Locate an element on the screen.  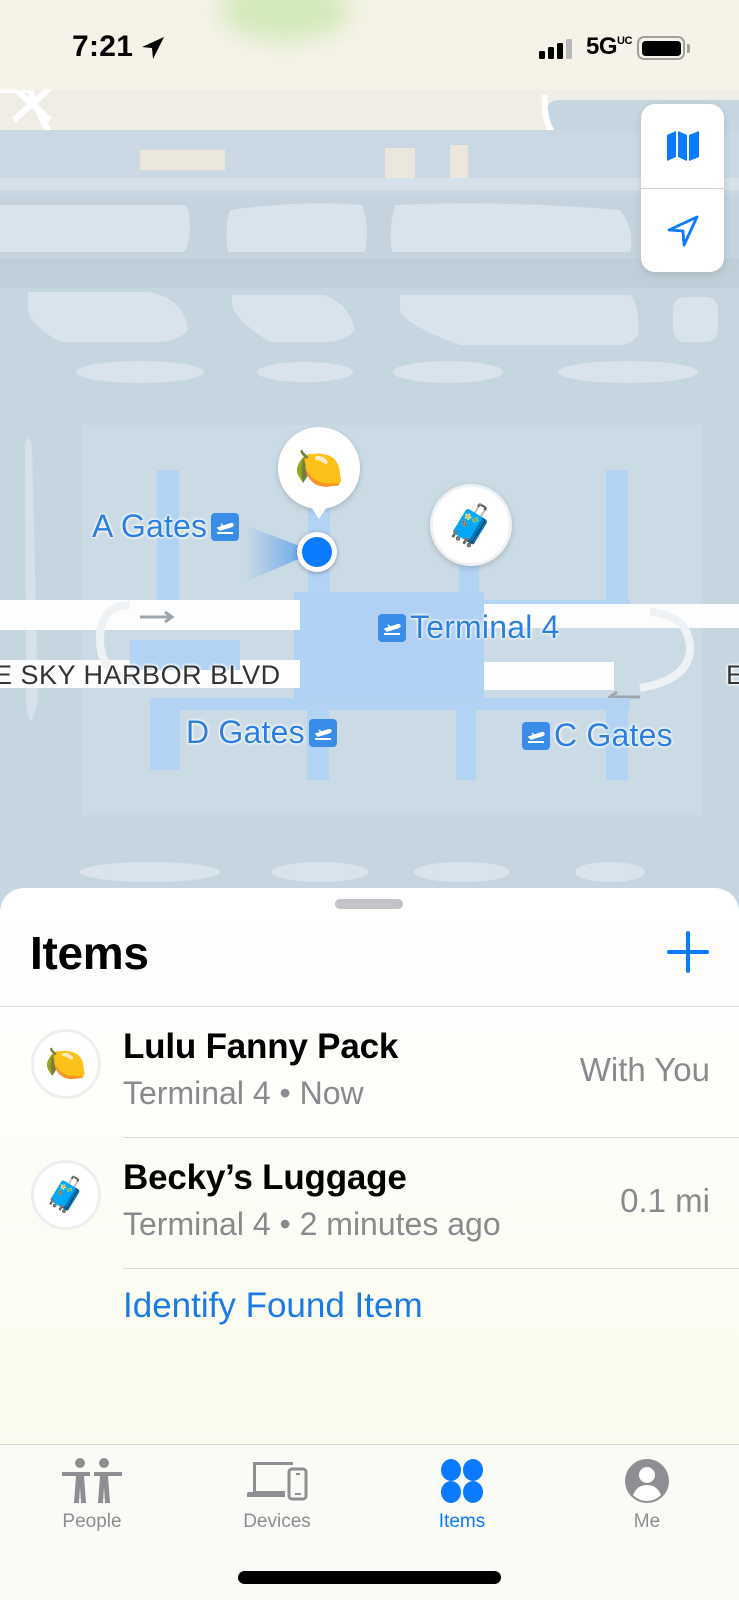
map-pin-lulu-fanny-pack: 🍋 is located at coordinates (319, 473).